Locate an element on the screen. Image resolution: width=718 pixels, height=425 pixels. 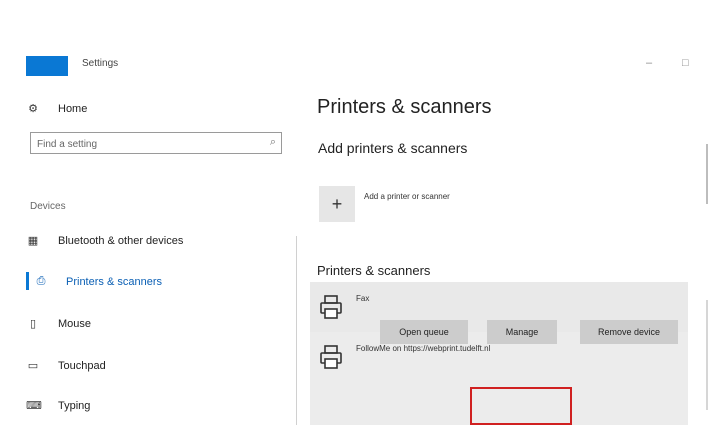
sidebar-item-typing: ⌨ Typing is located at coordinates (58, 406).